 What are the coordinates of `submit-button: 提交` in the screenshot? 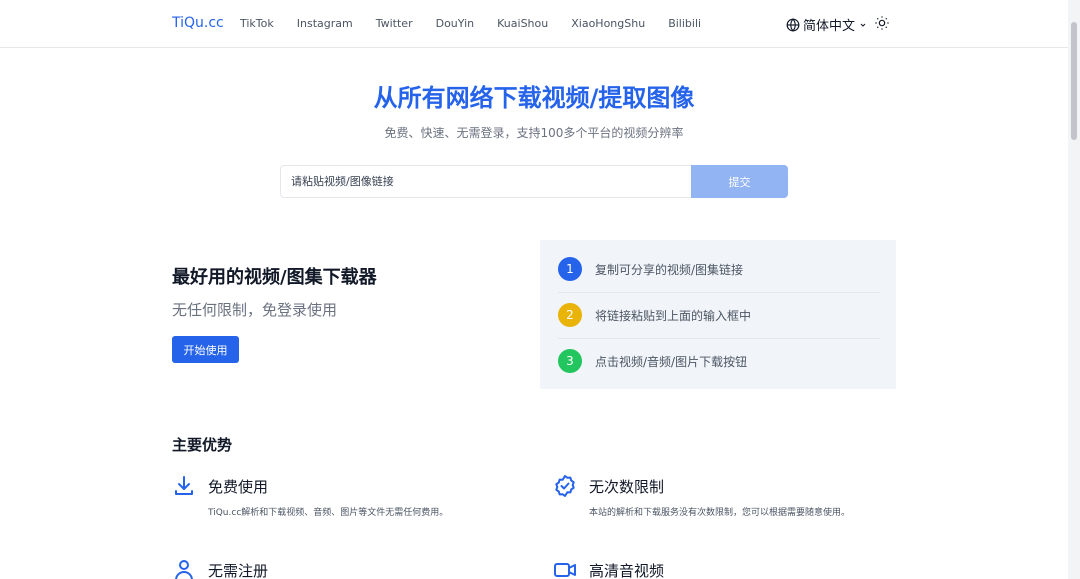 It's located at (739, 181).